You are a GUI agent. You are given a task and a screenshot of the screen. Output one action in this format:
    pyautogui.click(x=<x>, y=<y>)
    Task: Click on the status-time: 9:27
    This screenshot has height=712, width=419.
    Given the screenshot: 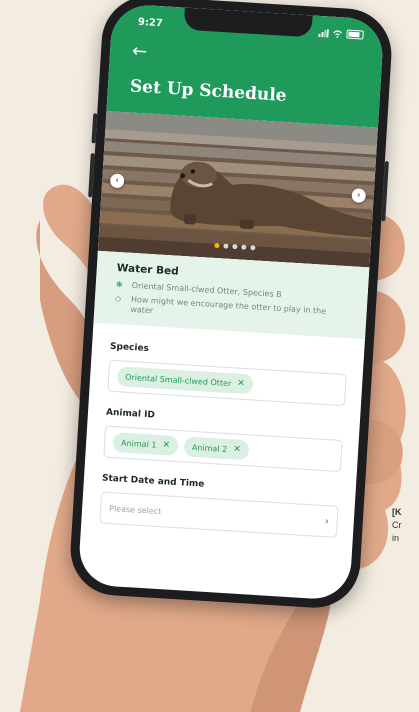 What is the action you would take?
    pyautogui.click(x=150, y=23)
    